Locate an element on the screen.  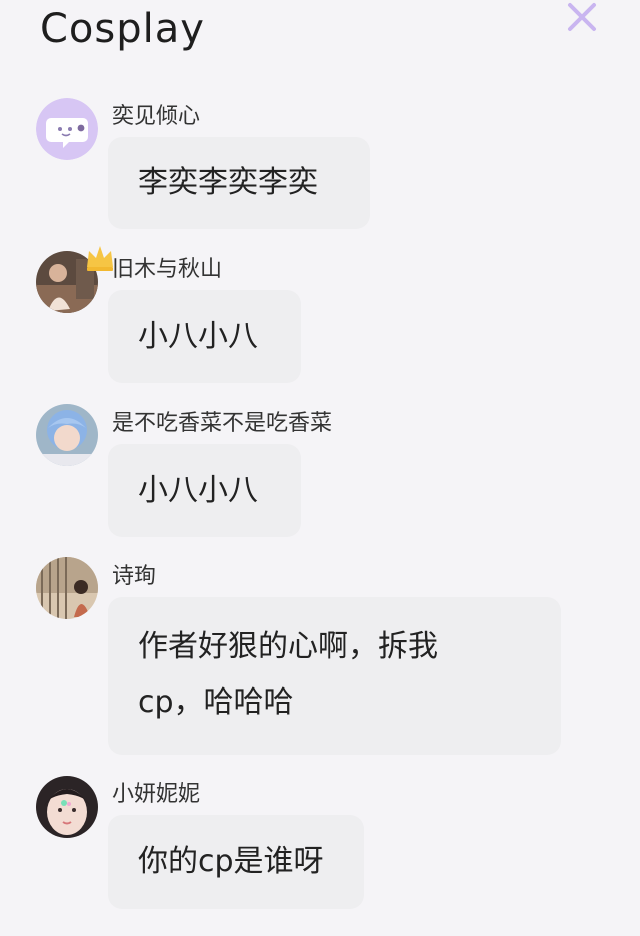
message-bubble: 李奕李奕李奕 is located at coordinates (239, 183).